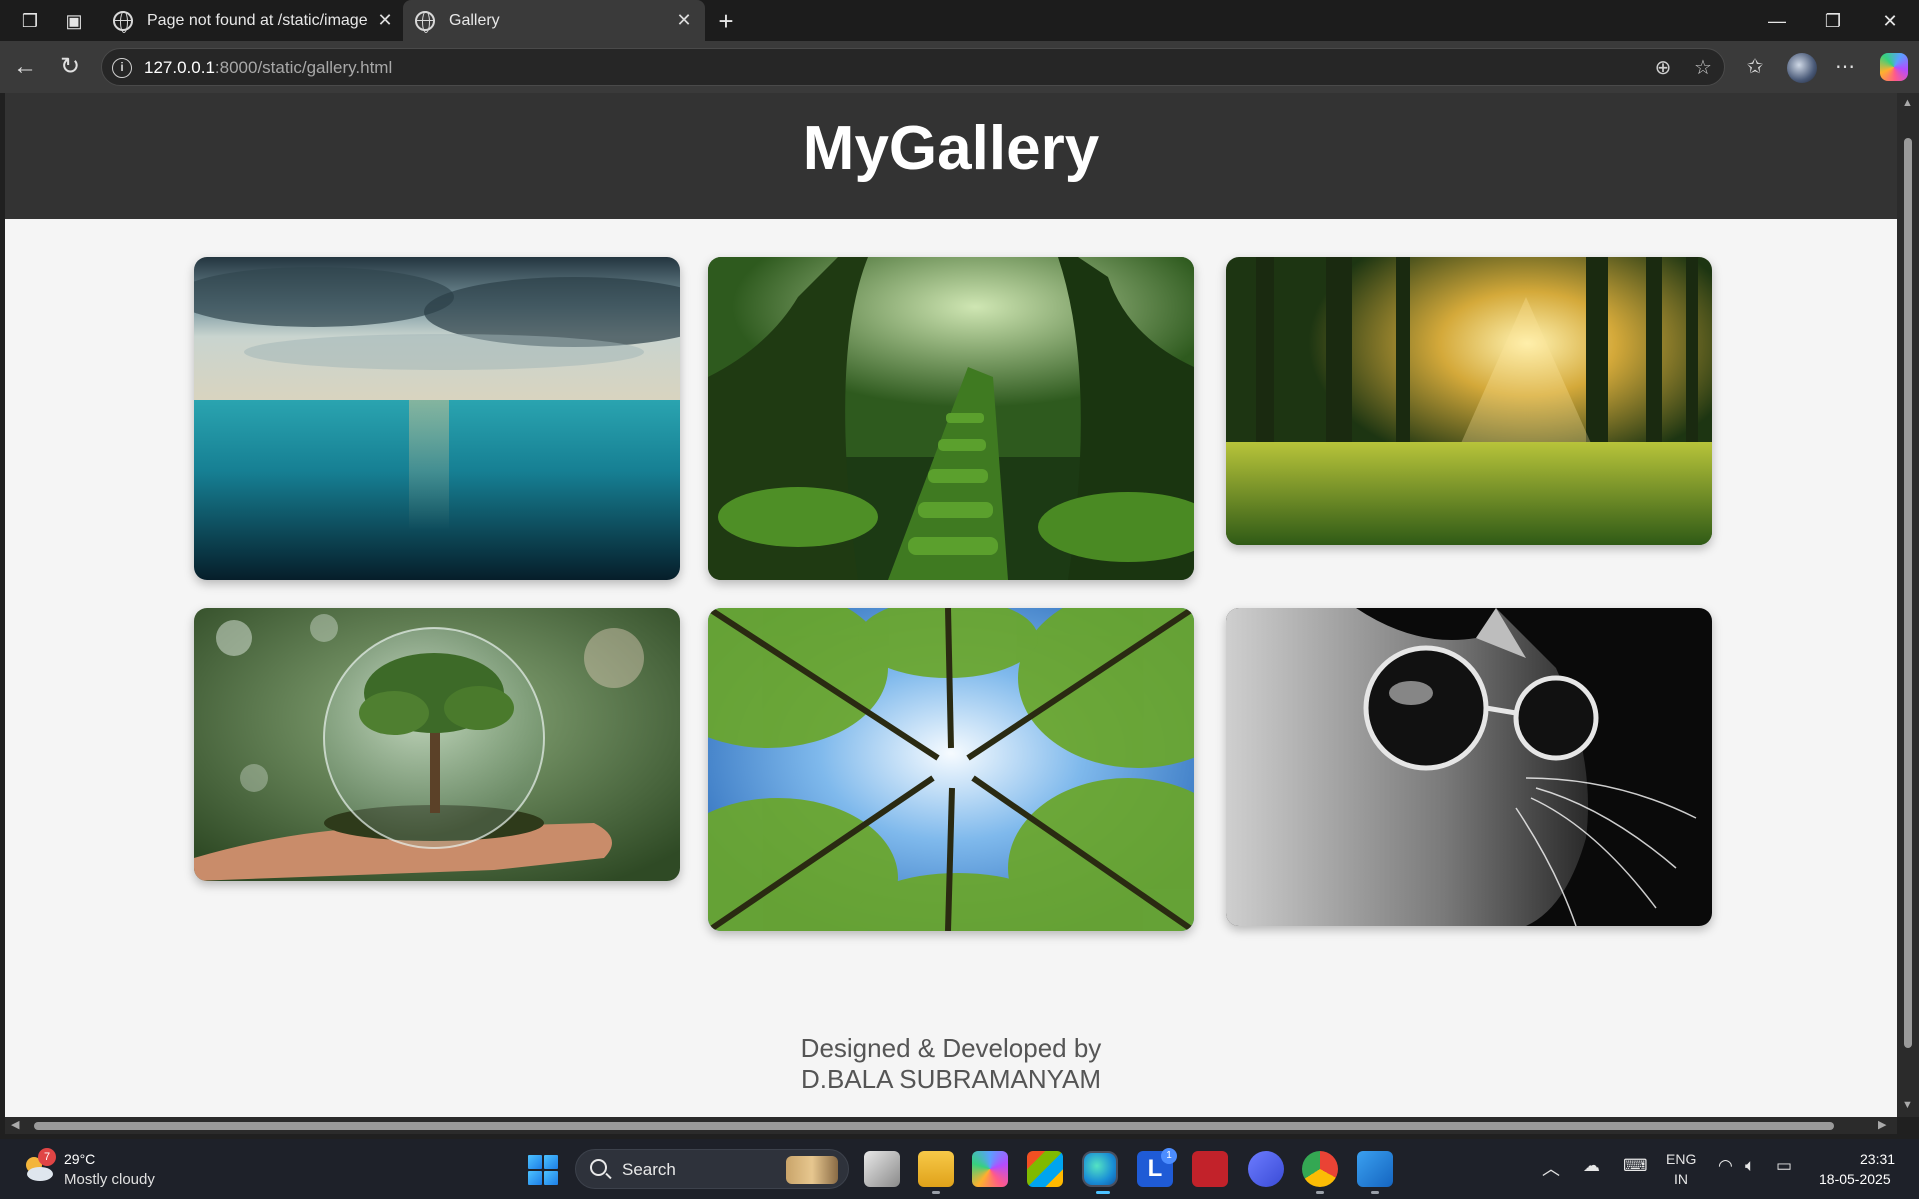 The image size is (1919, 1199). I want to click on battery-icon: ▭, so click(1784, 1166).